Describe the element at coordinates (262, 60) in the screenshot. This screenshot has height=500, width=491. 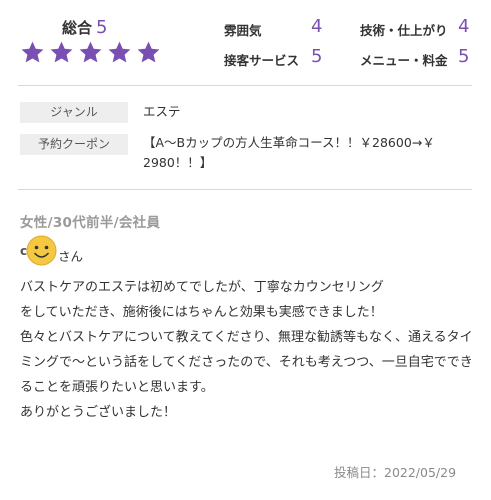
I see `rating-service-label: 接客サービス` at that location.